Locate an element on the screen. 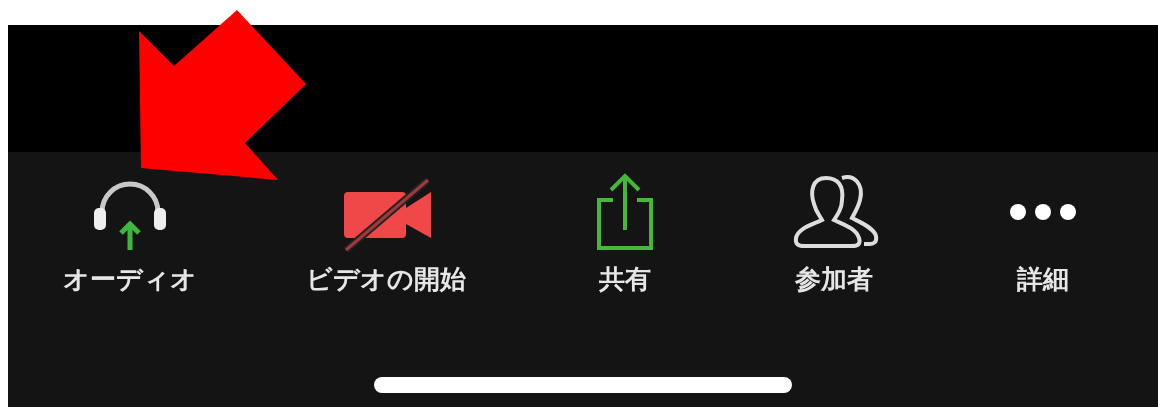 Image resolution: width=1158 pixels, height=407 pixels. toolbar-button: 参加者 is located at coordinates (834, 234).